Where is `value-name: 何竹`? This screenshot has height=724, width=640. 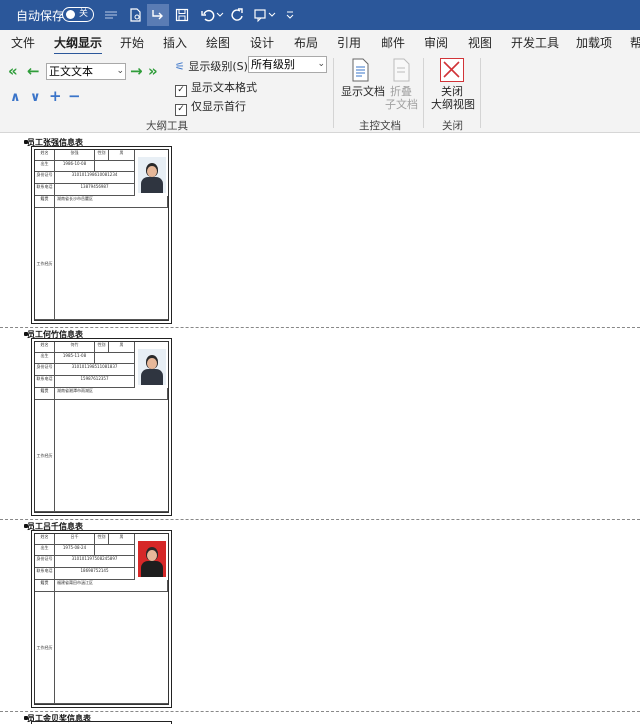 value-name: 何竹 is located at coordinates (75, 347).